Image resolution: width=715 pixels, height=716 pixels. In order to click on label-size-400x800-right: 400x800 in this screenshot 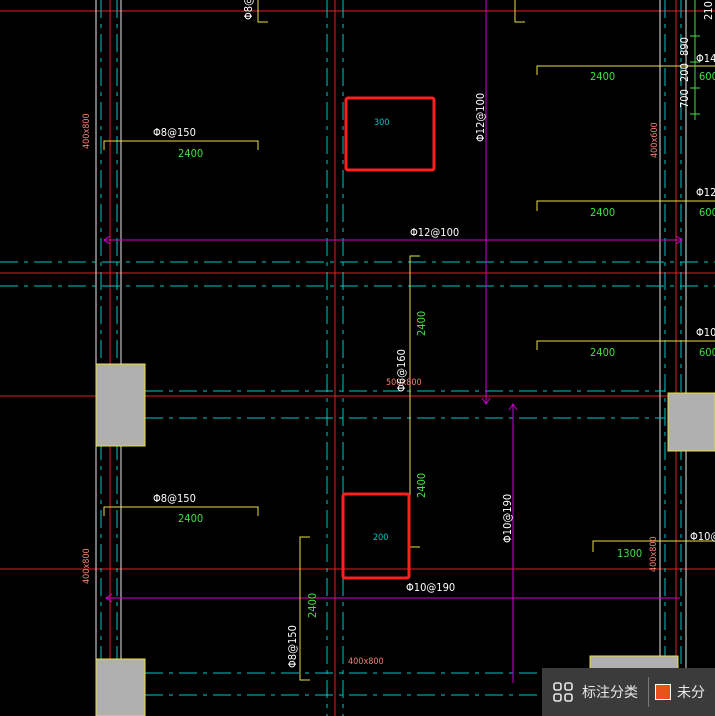, I will do `click(654, 554)`.